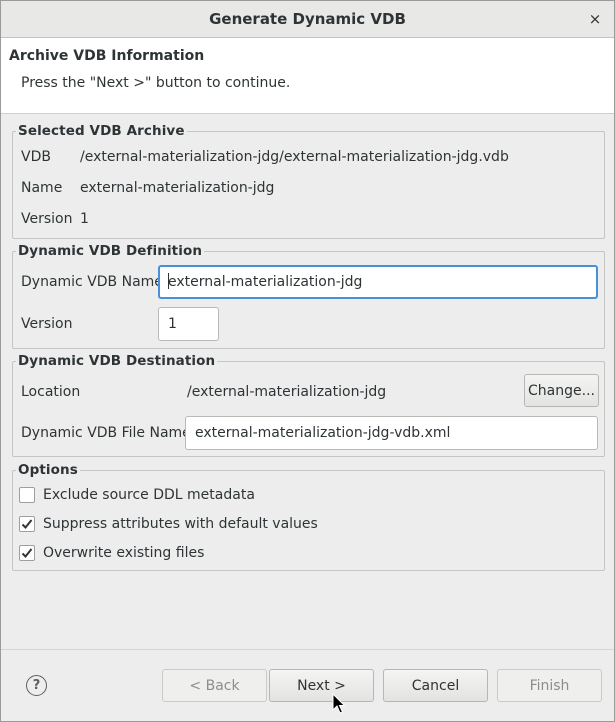 This screenshot has width=615, height=722. Describe the element at coordinates (110, 251) in the screenshot. I see `definition-legend: Dynamic VDB Definition` at that location.